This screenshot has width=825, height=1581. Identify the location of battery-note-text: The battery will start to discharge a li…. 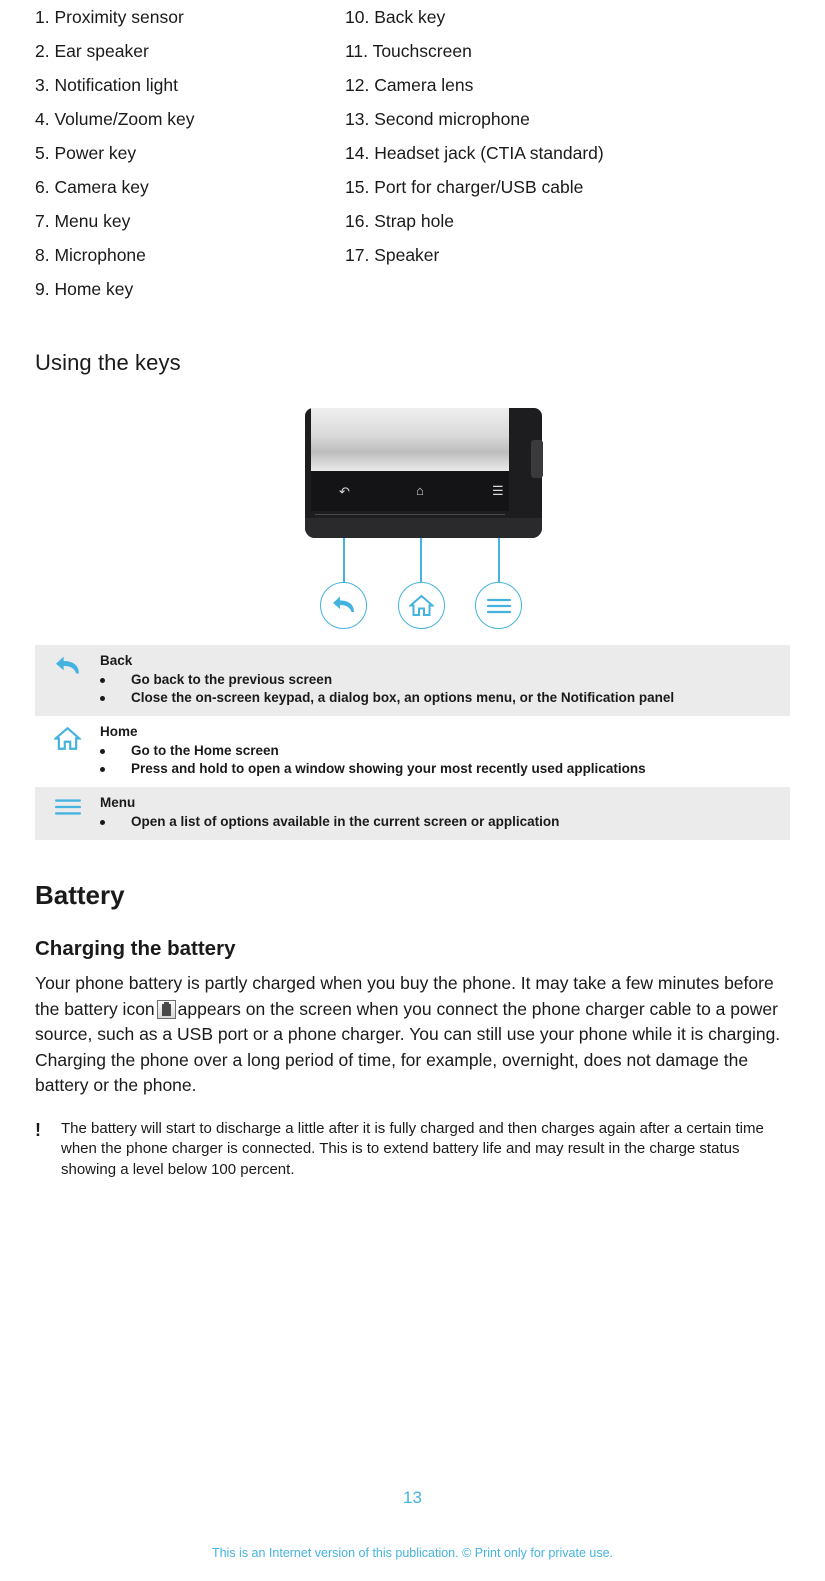
(412, 1148).